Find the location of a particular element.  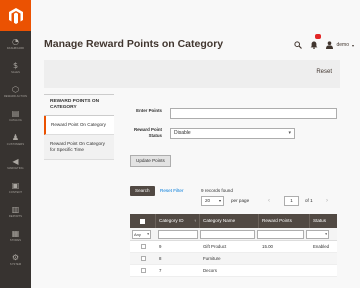

filter-category-id-input is located at coordinates (178, 234).